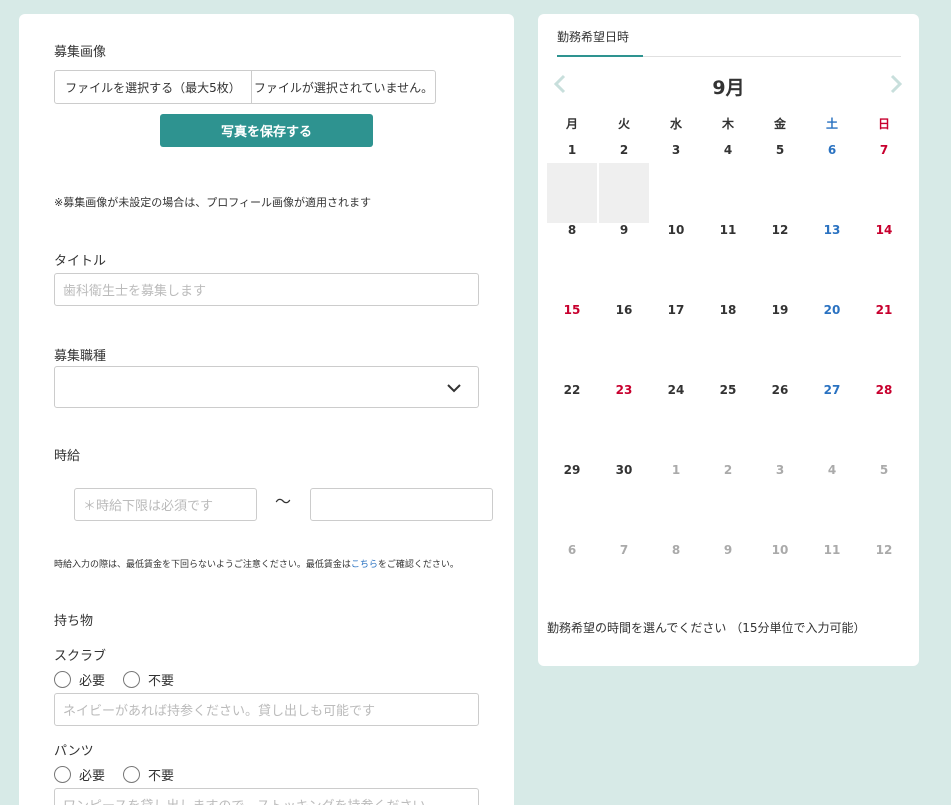 The image size is (951, 805). What do you see at coordinates (79, 774) in the screenshot?
I see `radio-pants-required: 必要` at bounding box center [79, 774].